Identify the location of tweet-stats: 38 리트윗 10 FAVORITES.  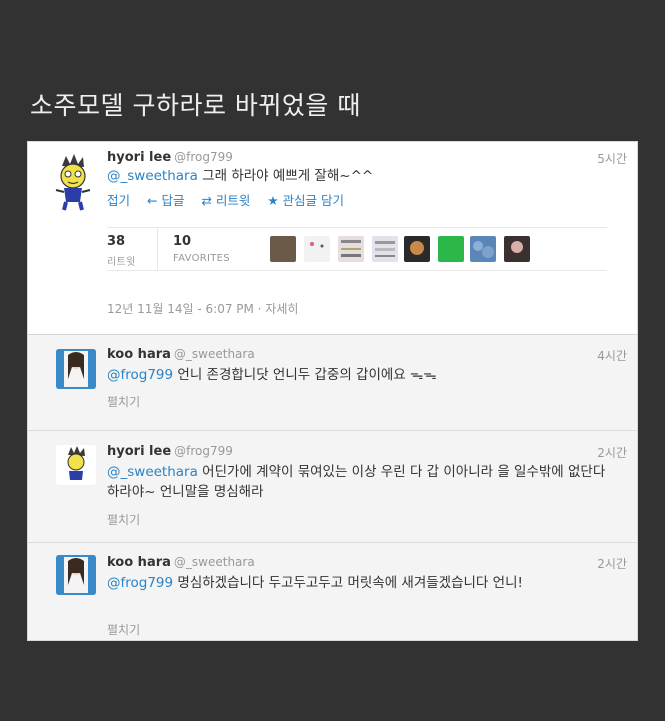
(357, 249).